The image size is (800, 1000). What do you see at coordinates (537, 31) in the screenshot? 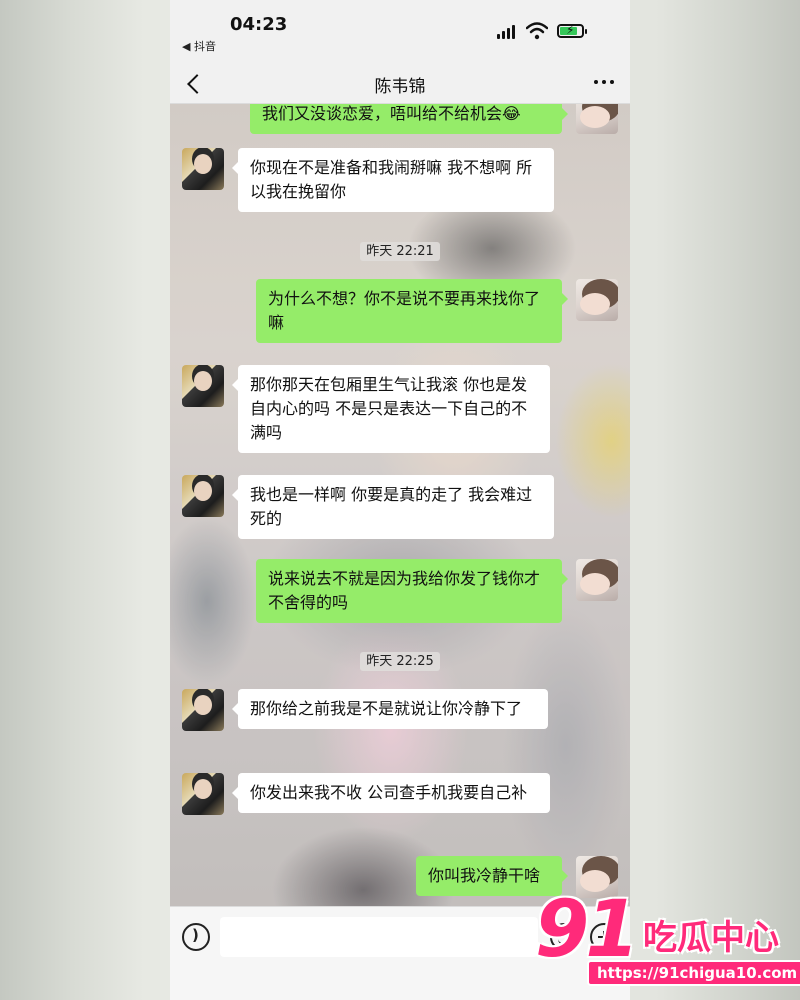
I see `wifi-icon` at bounding box center [537, 31].